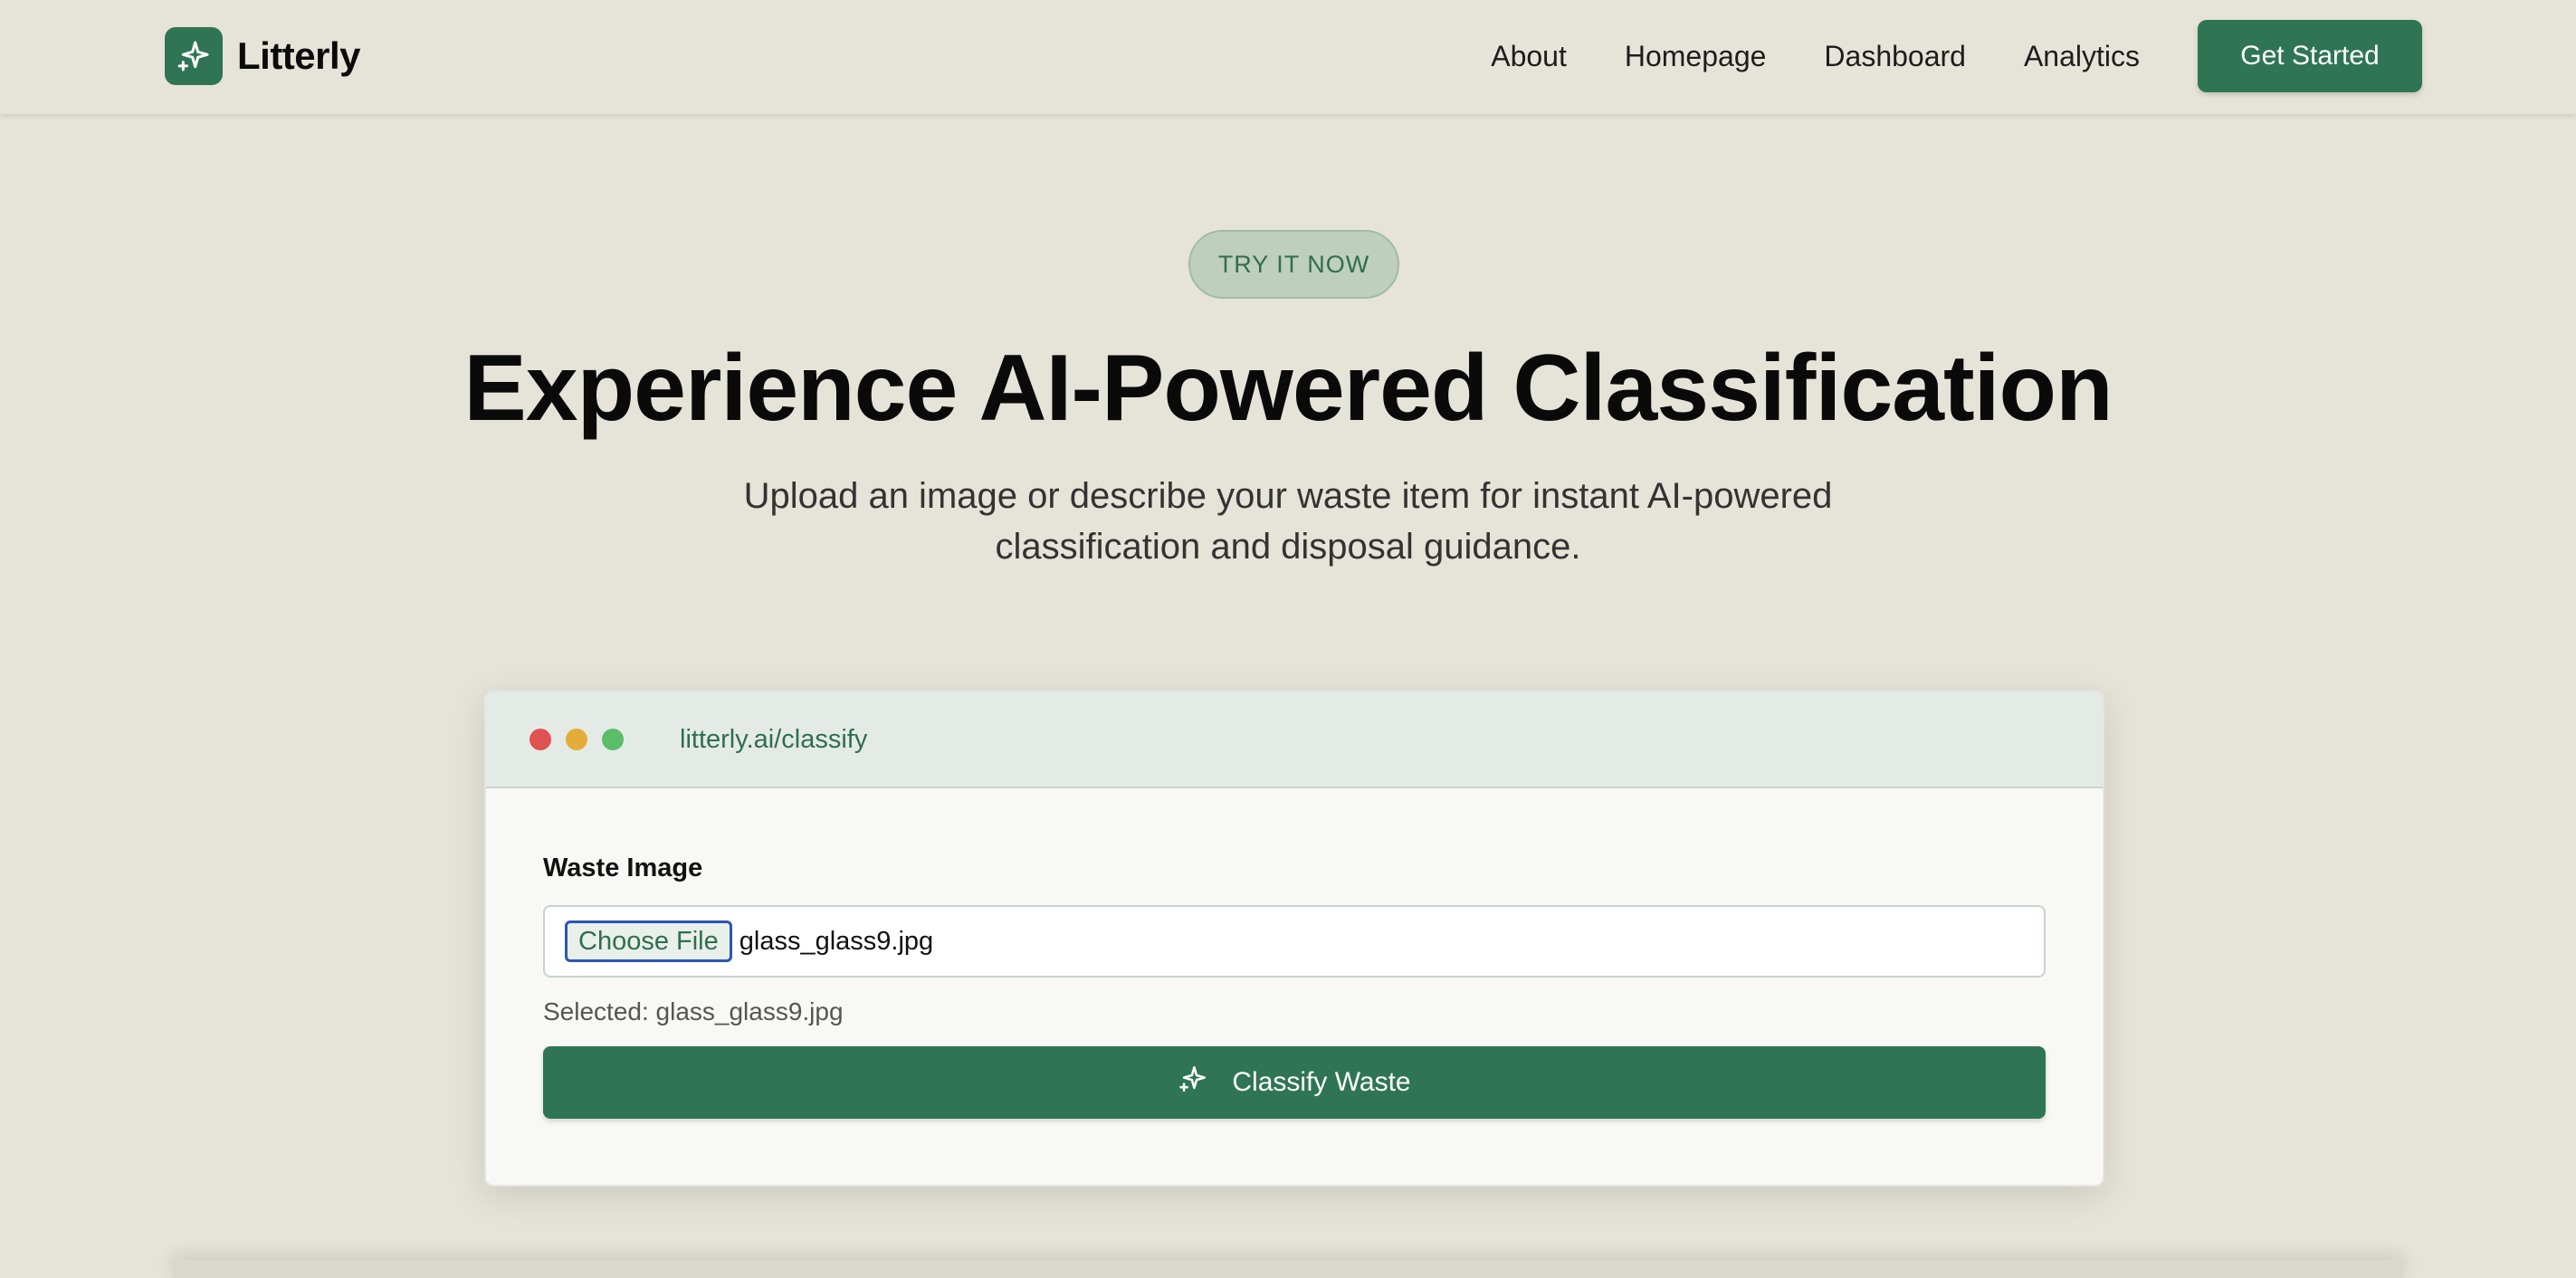  What do you see at coordinates (299, 55) in the screenshot?
I see `brand-name: Litterly` at bounding box center [299, 55].